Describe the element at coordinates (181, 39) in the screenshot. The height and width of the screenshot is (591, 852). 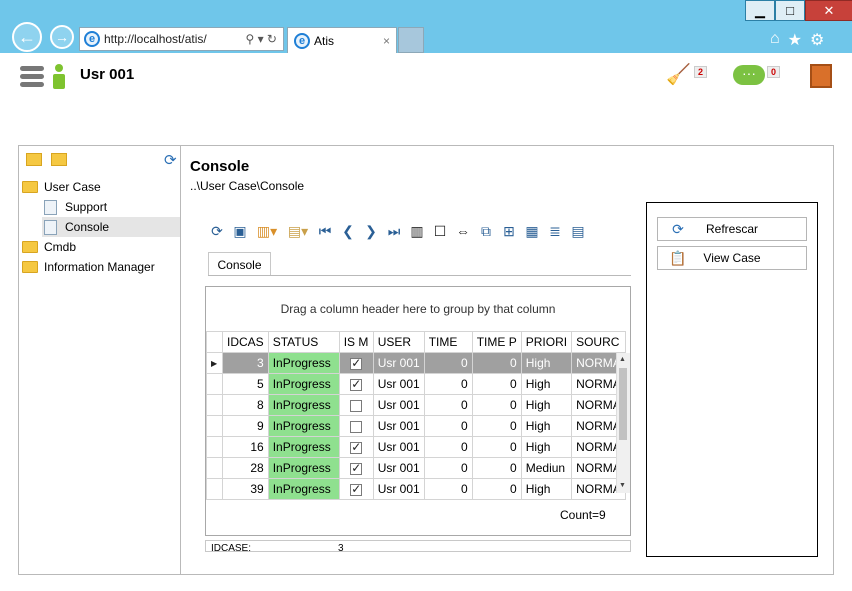
I see `address-bar: e http://localhost/atis/ ⚲ ▾ ↻` at that location.